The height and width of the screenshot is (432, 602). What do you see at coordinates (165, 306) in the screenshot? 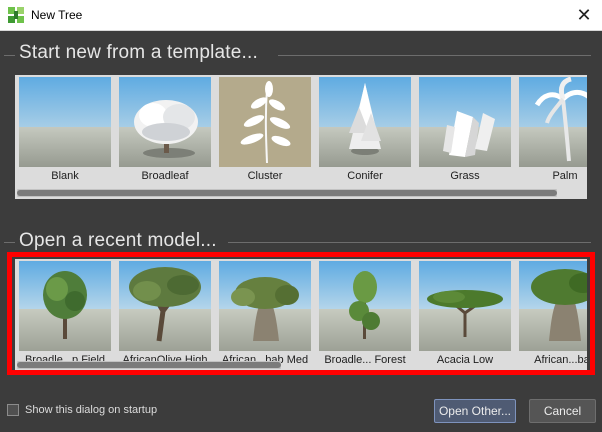
I see `african-olive-thumbnail` at bounding box center [165, 306].